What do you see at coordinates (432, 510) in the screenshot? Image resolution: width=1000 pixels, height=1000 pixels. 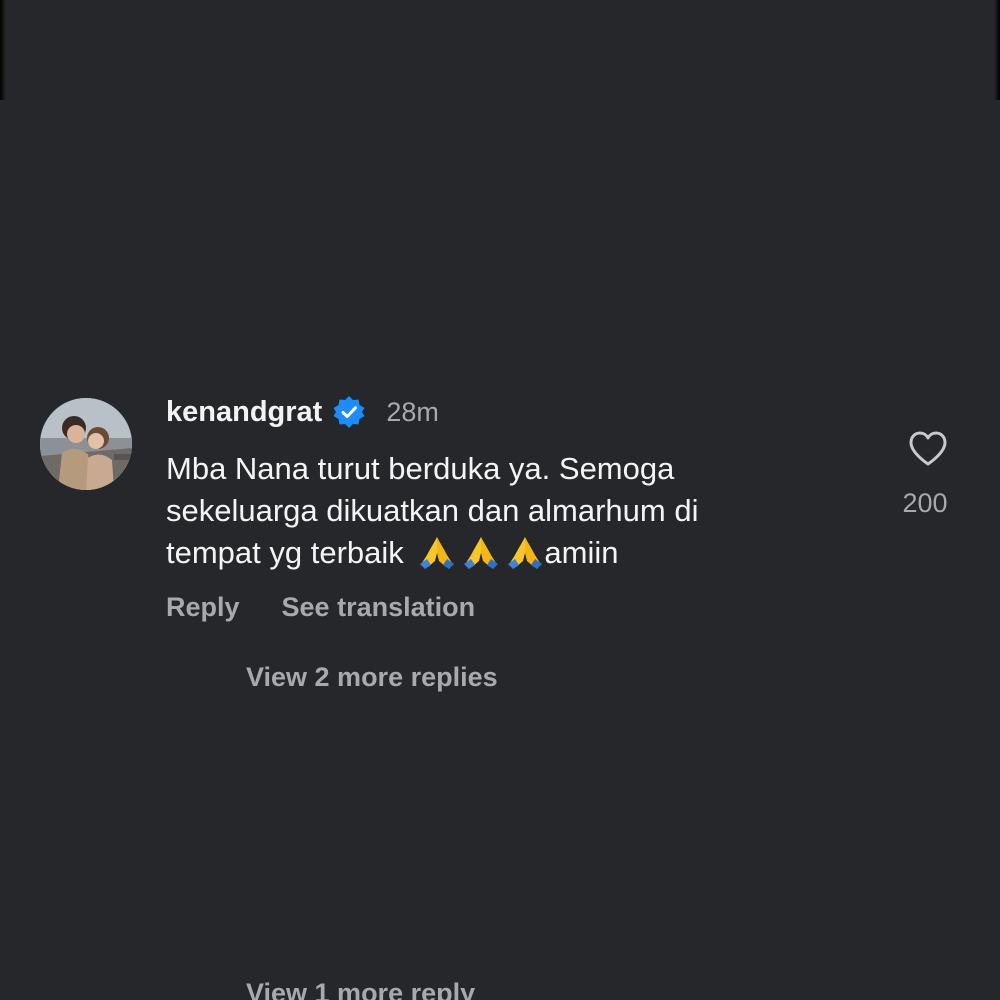 I see `comment-line: sekeluarga dikuatkan dan almarhum di` at bounding box center [432, 510].